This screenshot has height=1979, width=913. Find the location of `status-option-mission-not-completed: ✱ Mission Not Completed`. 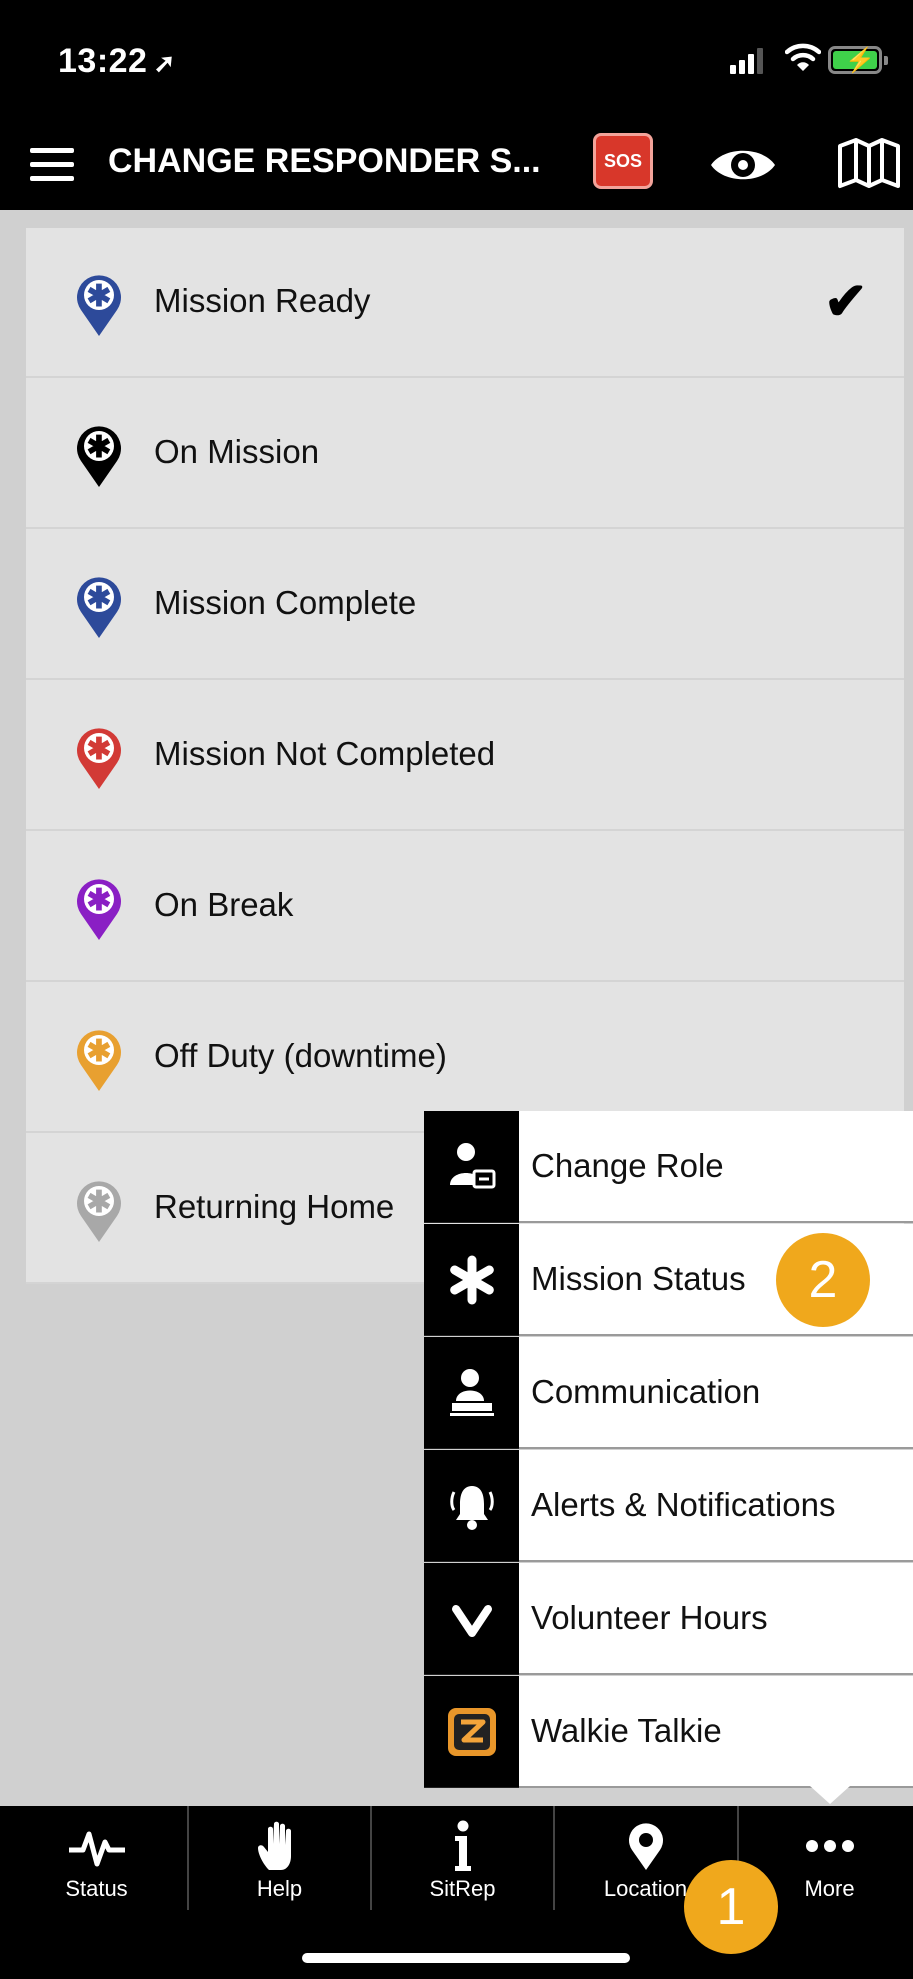

status-option-mission-not-completed: ✱ Mission Not Completed is located at coordinates (465, 756).